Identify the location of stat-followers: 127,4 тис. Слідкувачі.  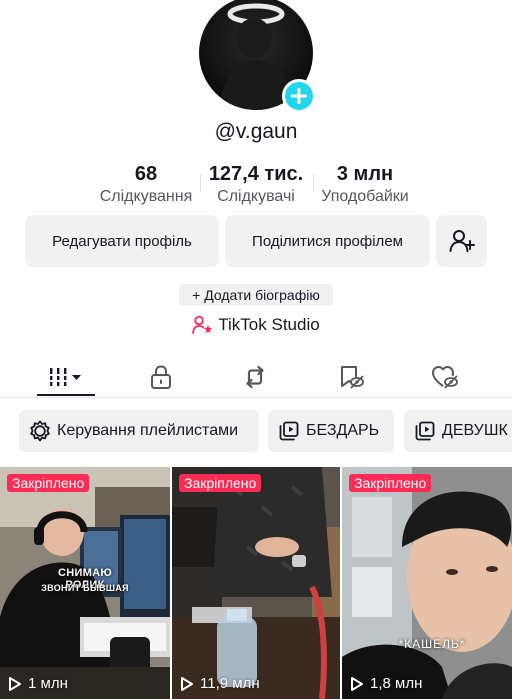
(256, 185).